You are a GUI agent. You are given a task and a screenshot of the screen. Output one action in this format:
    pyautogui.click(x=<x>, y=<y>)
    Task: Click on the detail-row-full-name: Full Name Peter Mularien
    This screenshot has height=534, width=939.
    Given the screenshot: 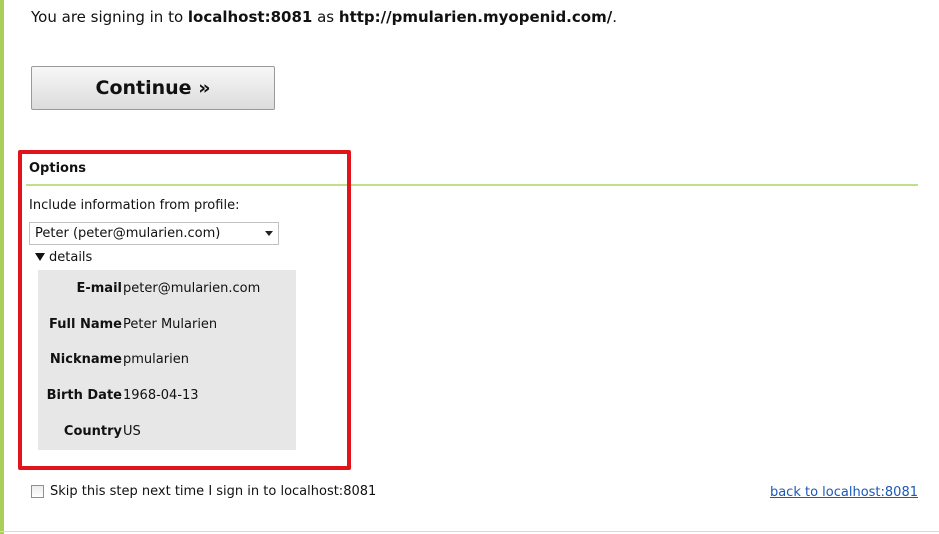 What is the action you would take?
    pyautogui.click(x=167, y=325)
    